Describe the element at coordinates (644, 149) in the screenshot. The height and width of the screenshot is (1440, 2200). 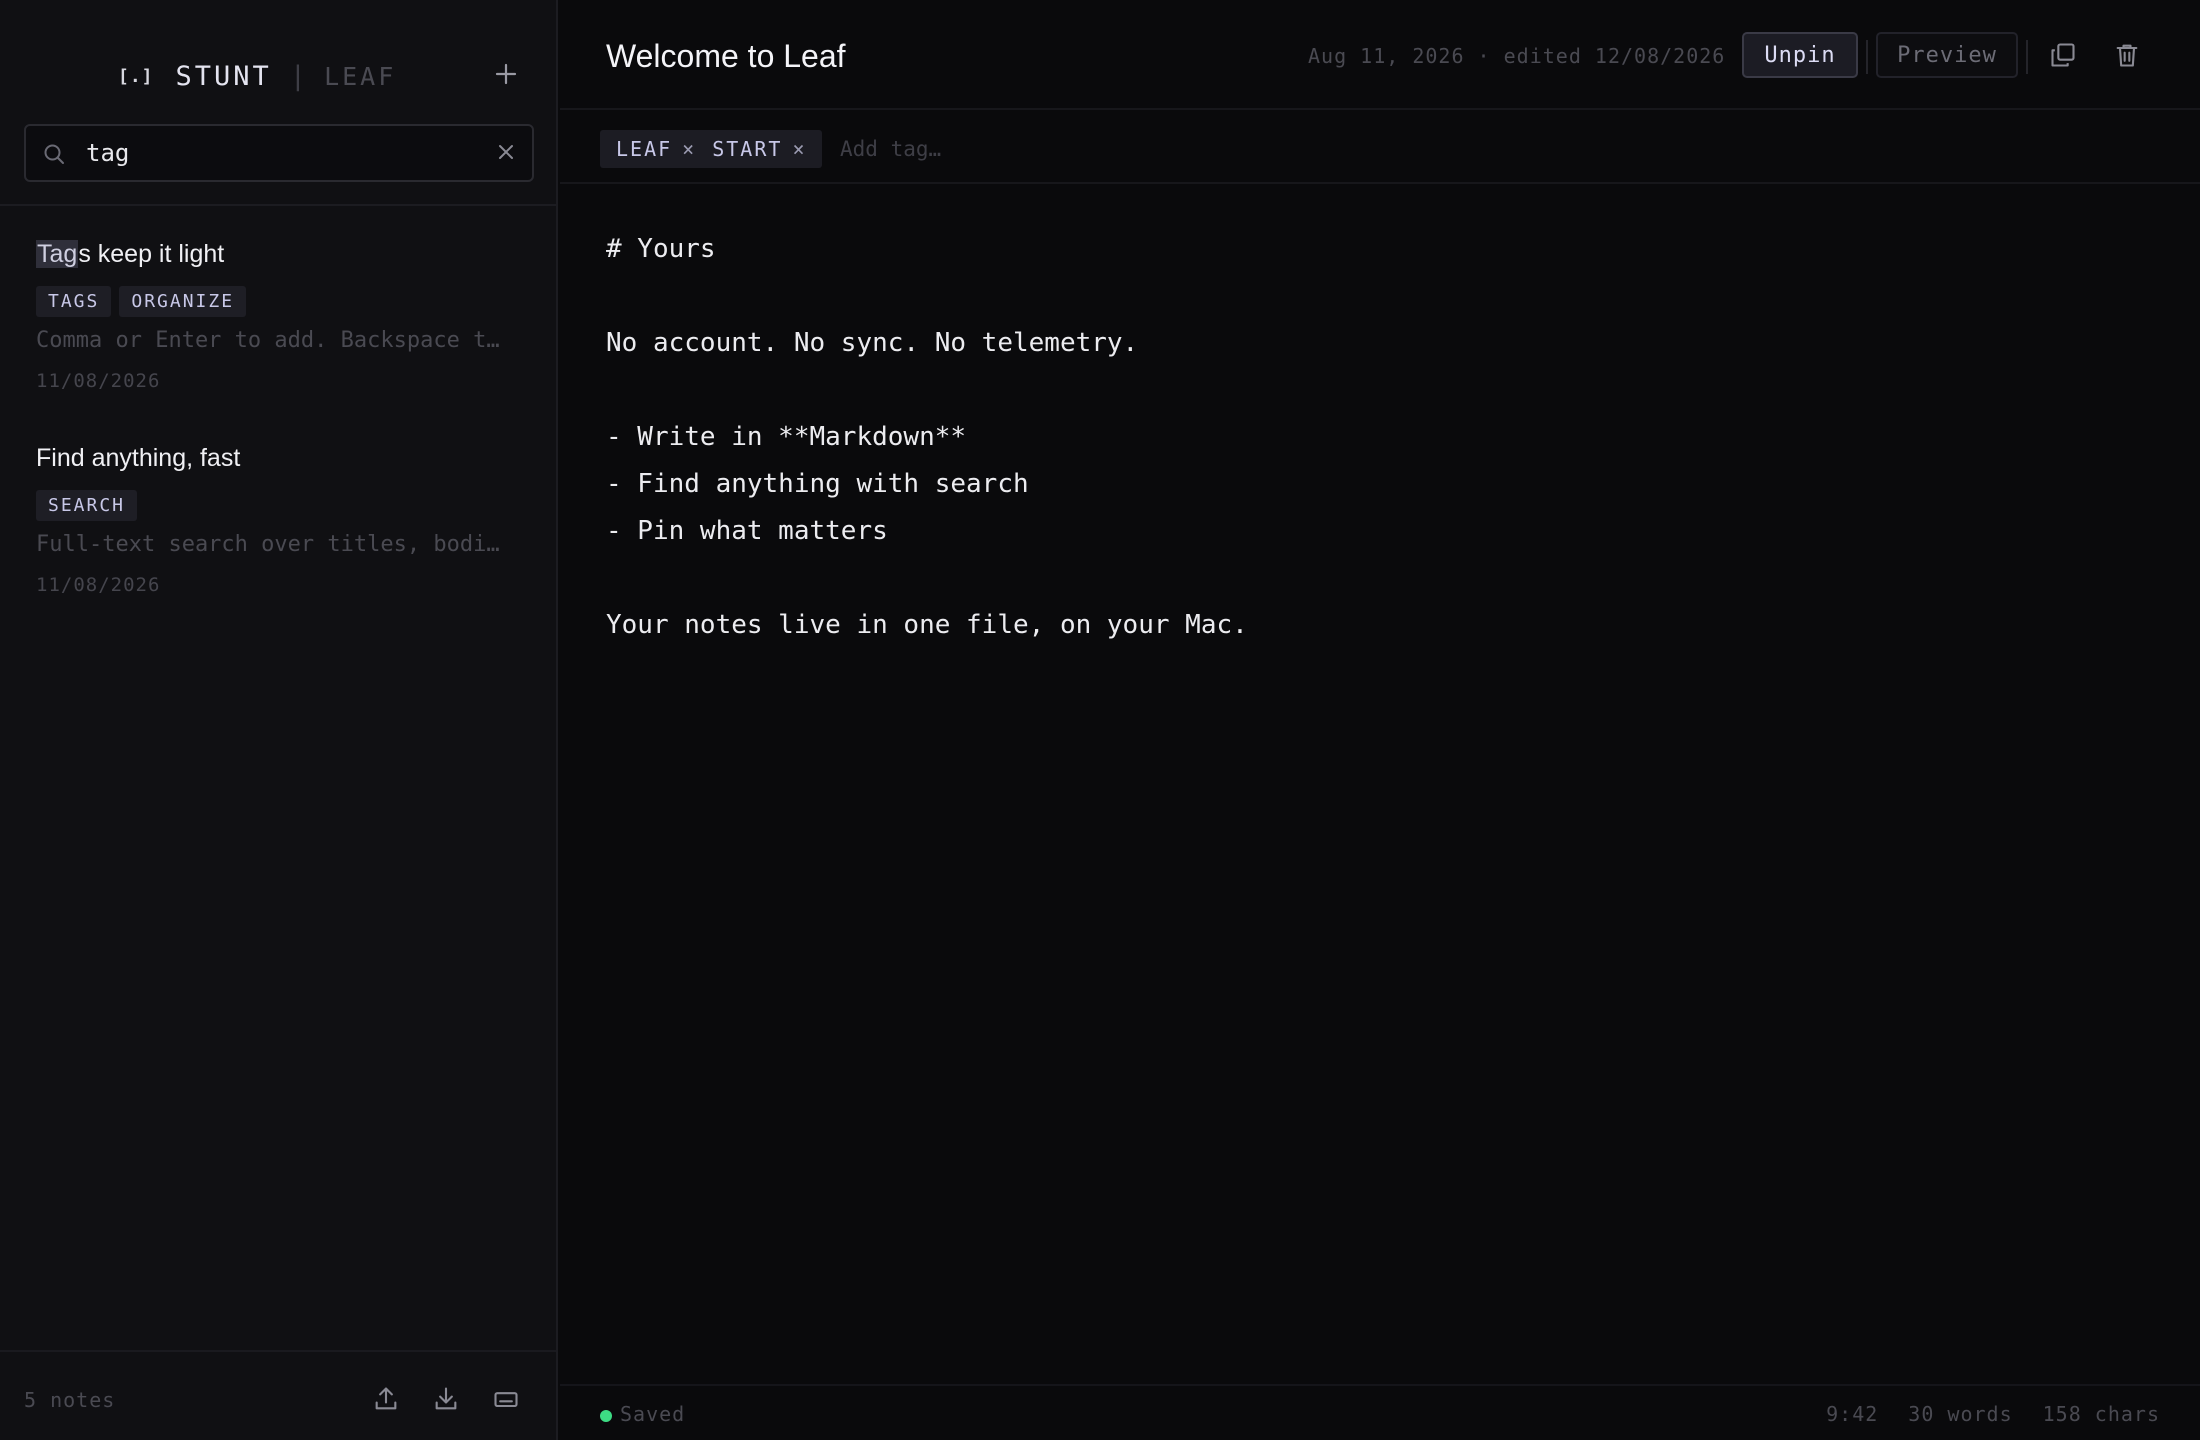
I see `tag-chip-label: LEAF` at that location.